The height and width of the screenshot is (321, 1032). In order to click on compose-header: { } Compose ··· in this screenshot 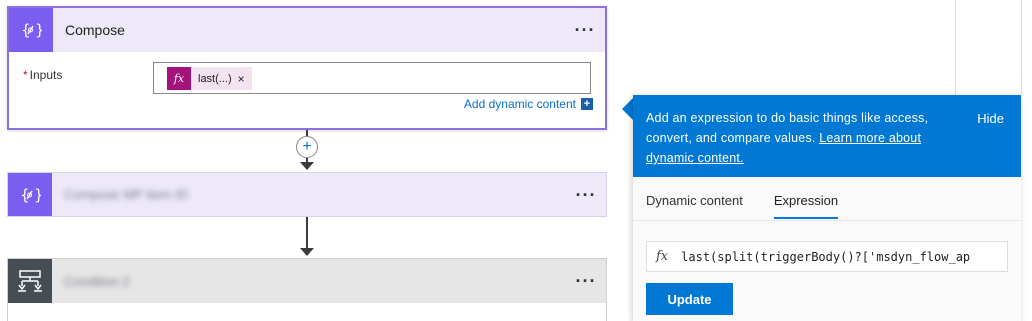, I will do `click(307, 30)`.